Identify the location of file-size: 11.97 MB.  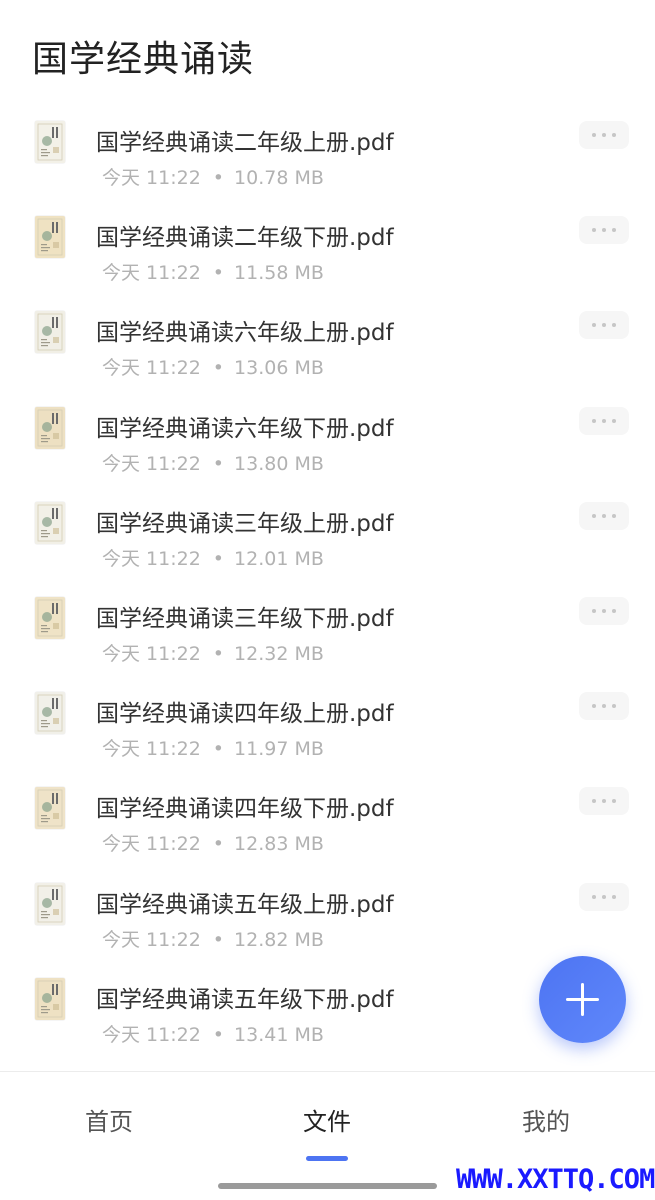
(279, 749).